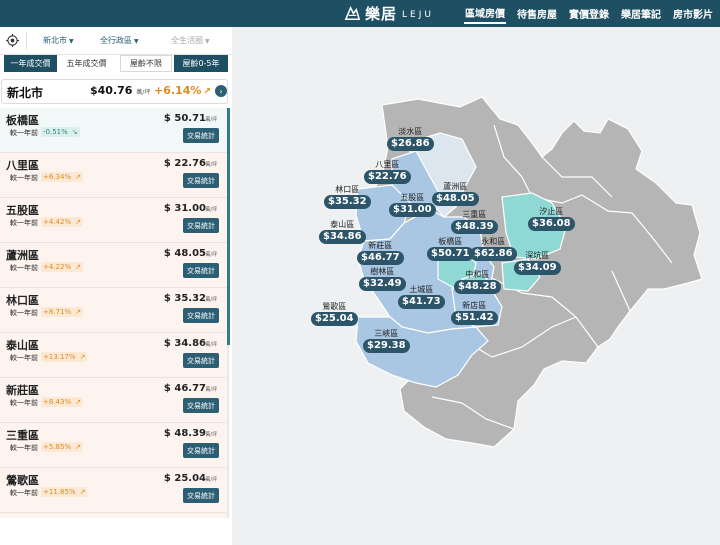  Describe the element at coordinates (113, 220) in the screenshot. I see `list-item: 五股區 $ 31.00 萬/坪 較一年前 +4.42% ↗ 交易統計` at that location.